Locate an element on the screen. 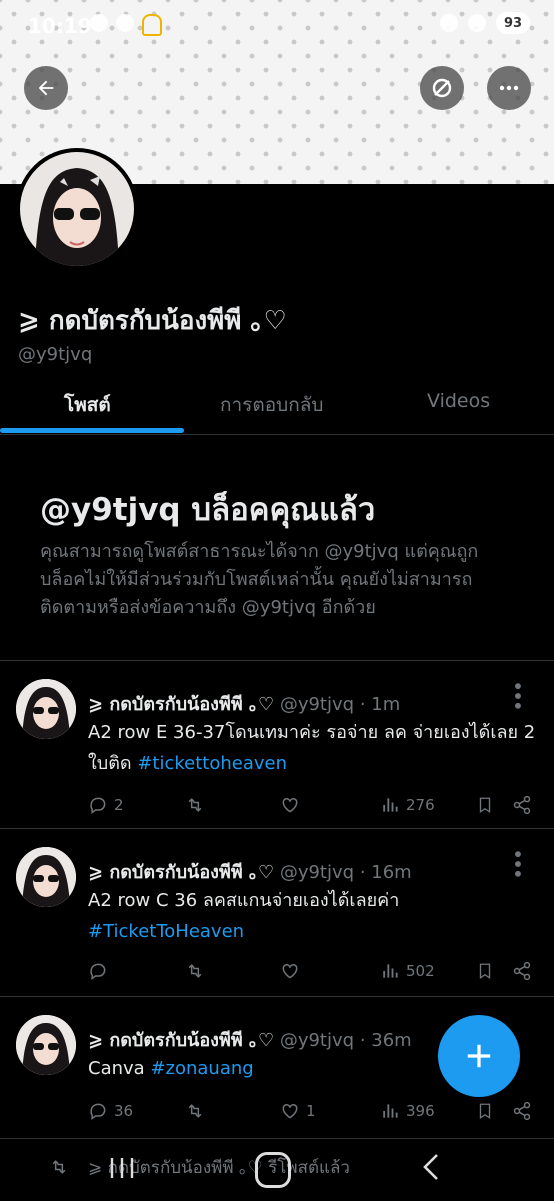 The image size is (554, 1201). more-icon is located at coordinates (509, 88).